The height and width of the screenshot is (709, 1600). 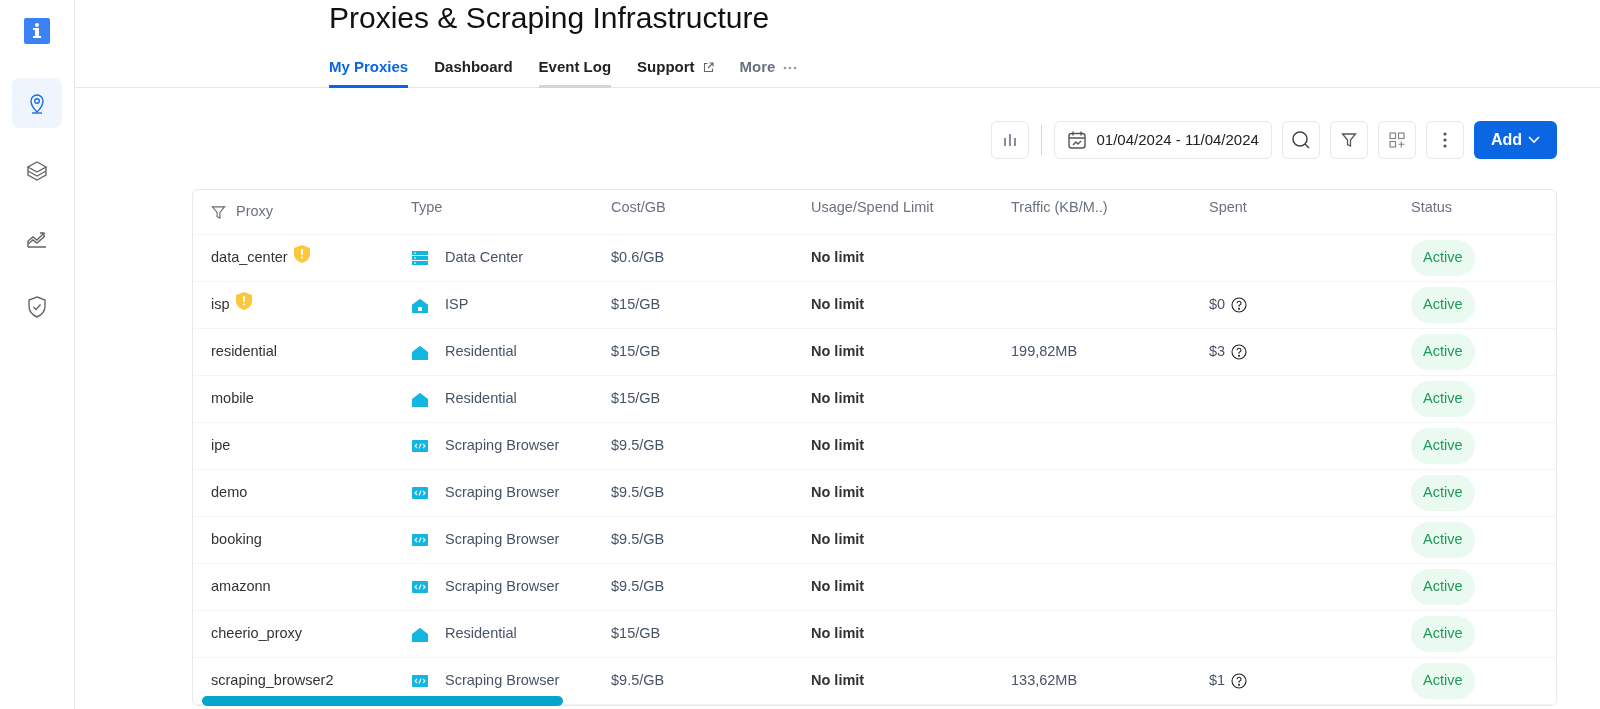 I want to click on cost-per-gb: $0.6/GB, so click(x=638, y=258).